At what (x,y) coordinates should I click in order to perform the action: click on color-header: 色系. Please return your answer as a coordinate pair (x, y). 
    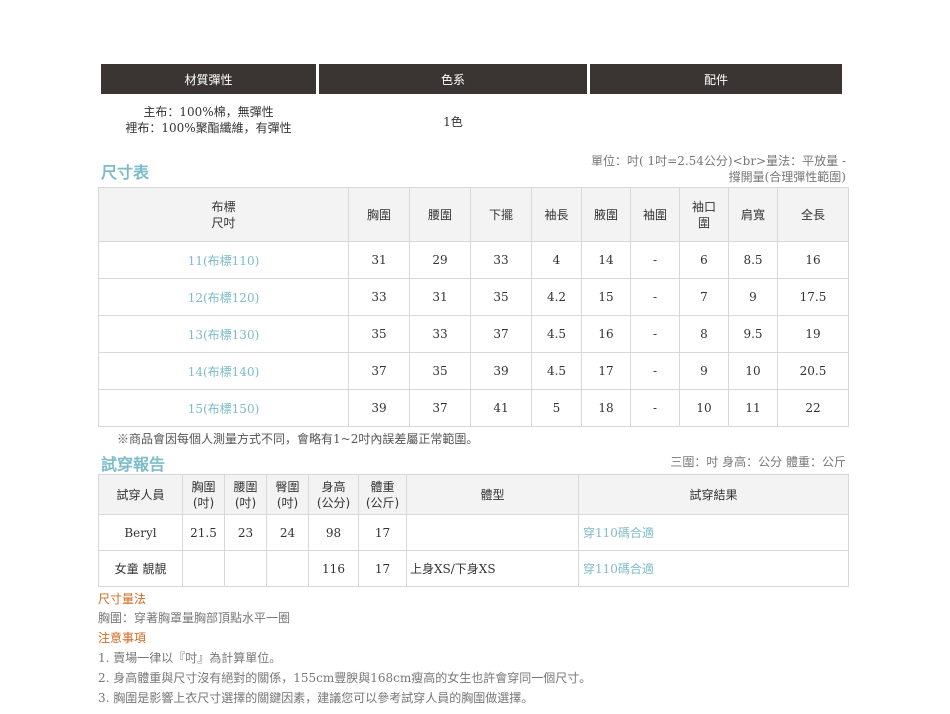
    Looking at the image, I should click on (453, 79).